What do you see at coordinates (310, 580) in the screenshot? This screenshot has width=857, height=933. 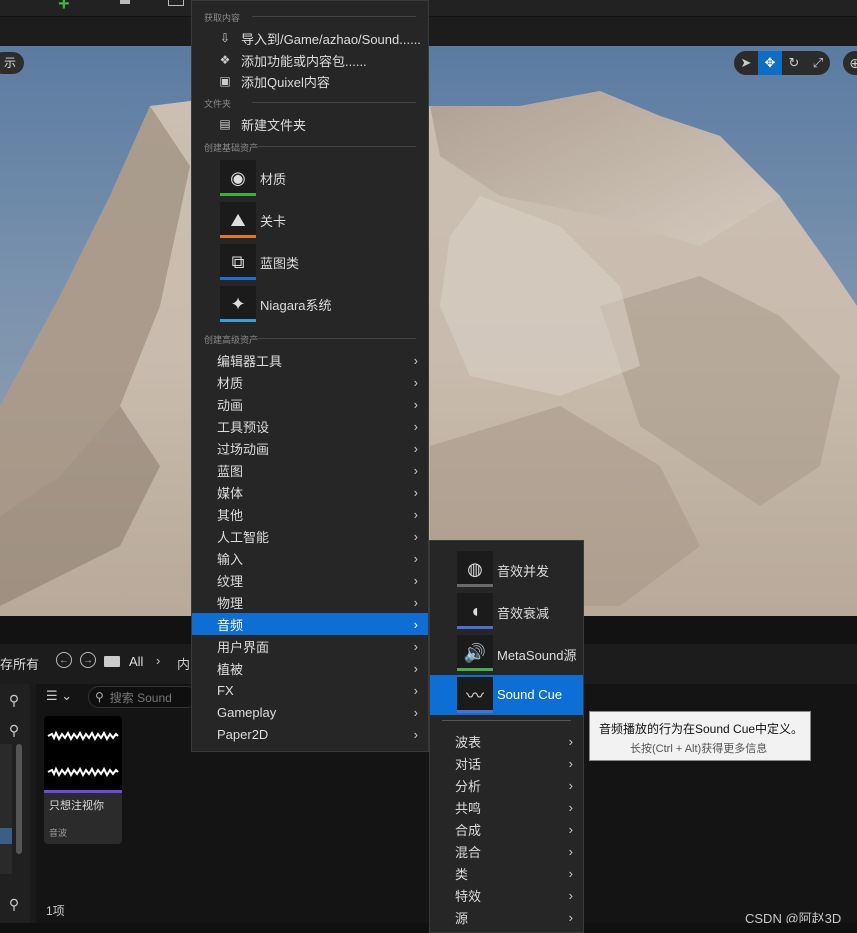 I see `submenu-texture: 纹理 ›` at bounding box center [310, 580].